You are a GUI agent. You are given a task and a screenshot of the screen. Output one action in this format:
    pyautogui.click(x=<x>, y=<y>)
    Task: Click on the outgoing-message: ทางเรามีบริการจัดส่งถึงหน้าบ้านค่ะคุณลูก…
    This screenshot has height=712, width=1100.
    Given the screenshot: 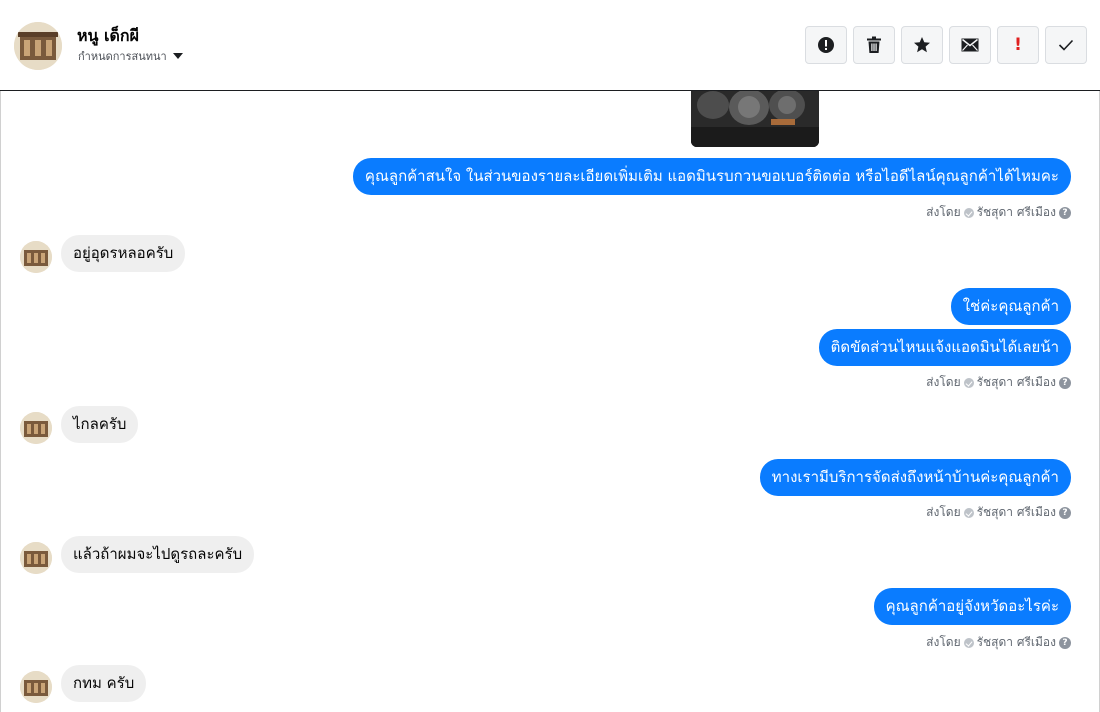 What is the action you would take?
    pyautogui.click(x=915, y=477)
    